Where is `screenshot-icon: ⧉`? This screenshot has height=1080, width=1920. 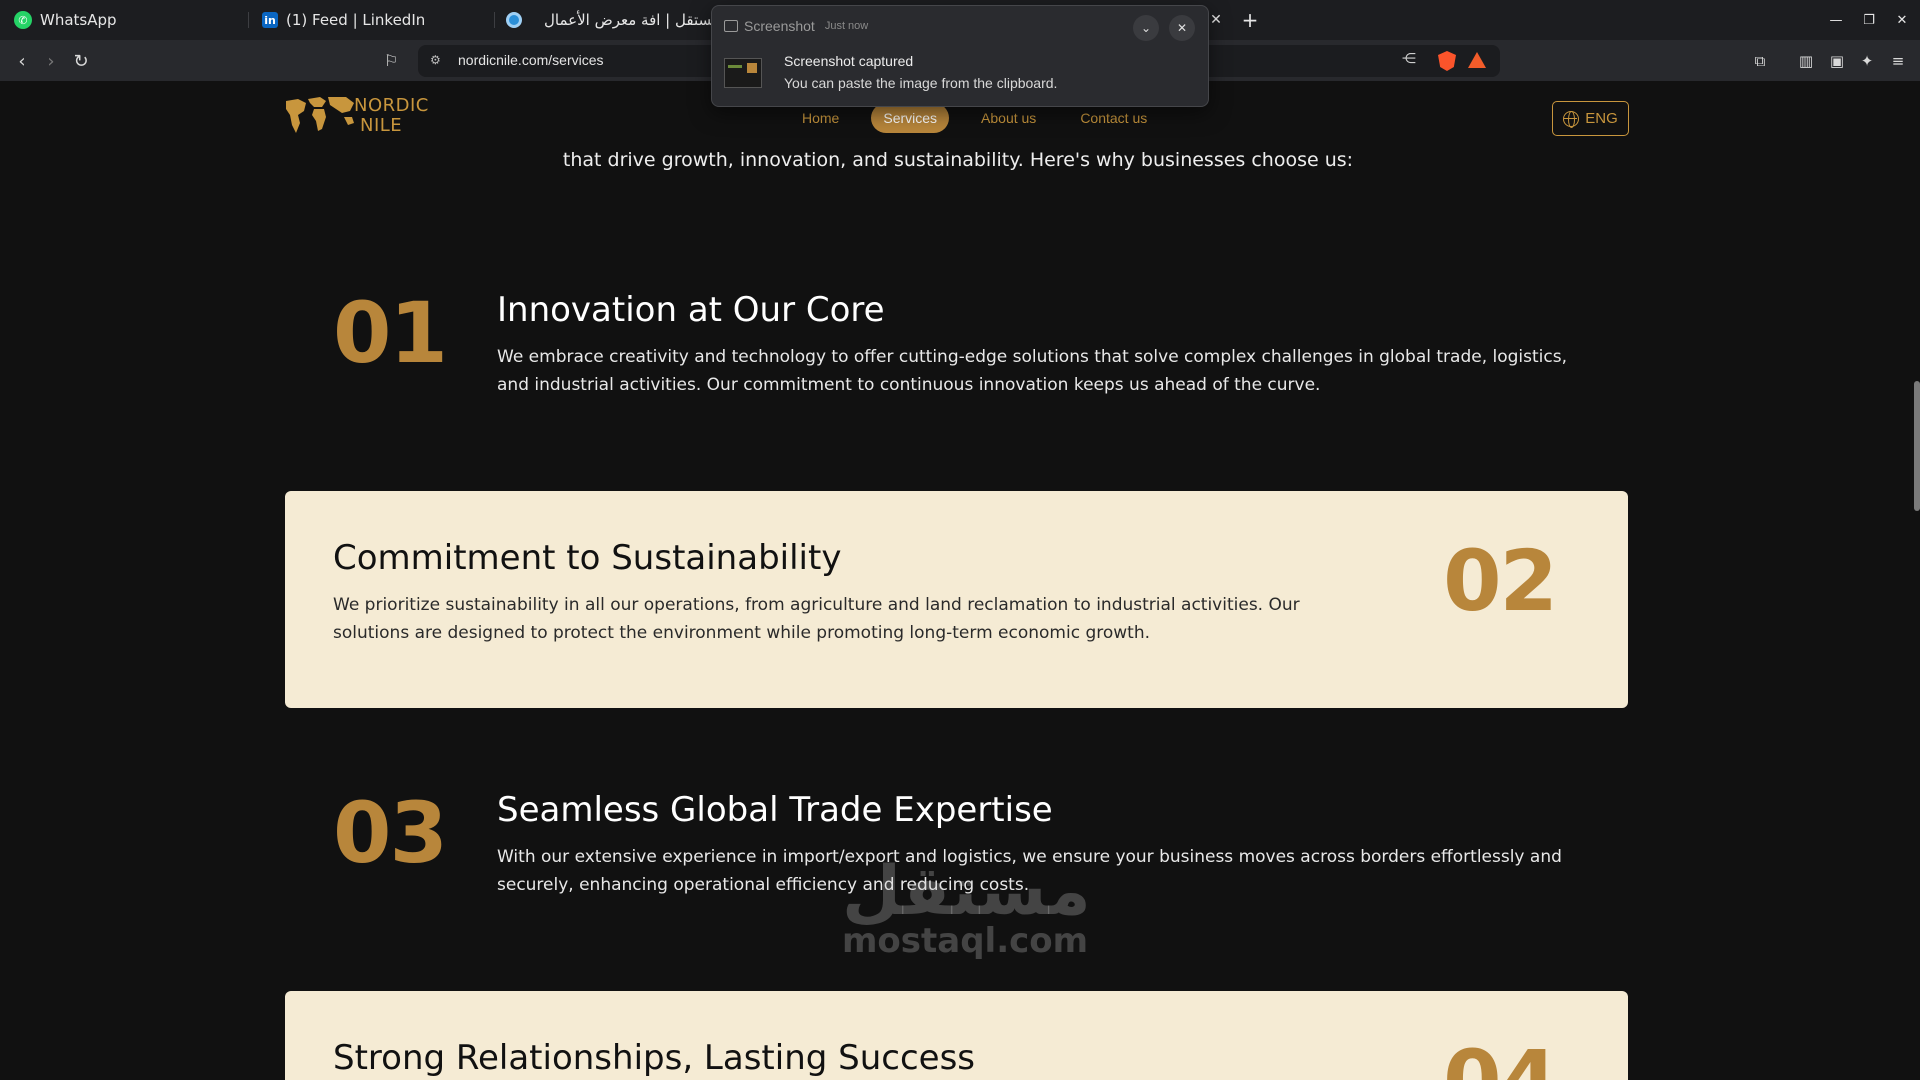
screenshot-icon: ⧉ is located at coordinates (1760, 61).